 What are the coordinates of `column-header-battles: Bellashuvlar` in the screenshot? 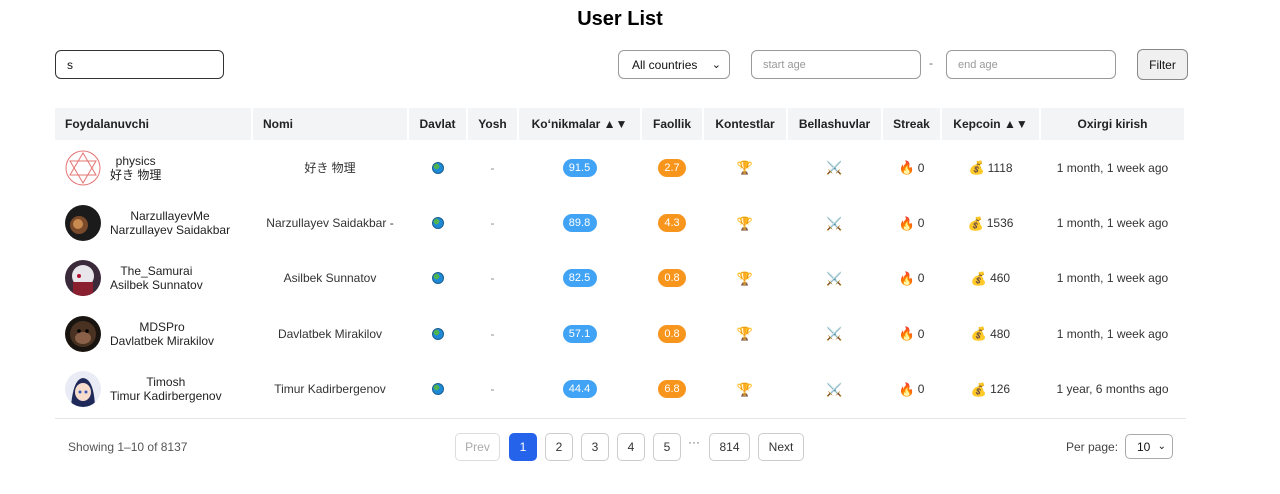 It's located at (834, 124).